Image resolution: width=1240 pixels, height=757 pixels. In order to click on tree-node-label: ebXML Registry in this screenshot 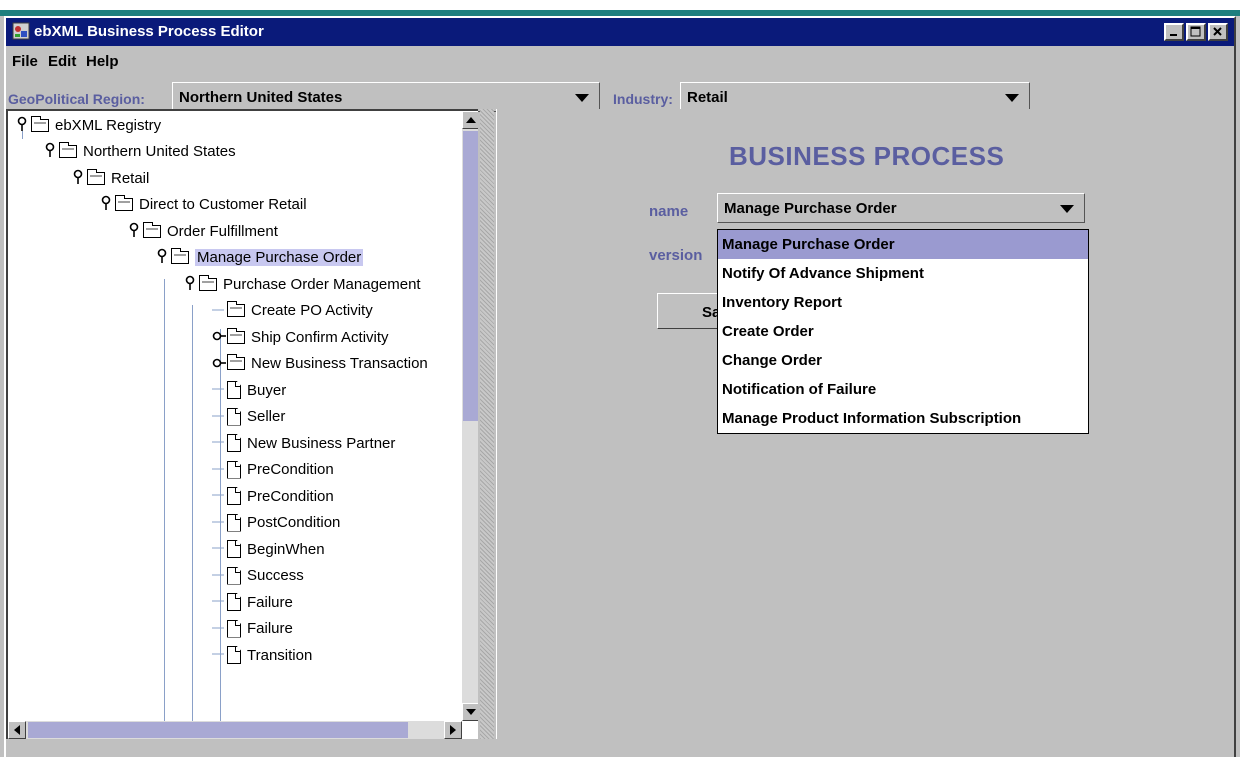, I will do `click(108, 125)`.